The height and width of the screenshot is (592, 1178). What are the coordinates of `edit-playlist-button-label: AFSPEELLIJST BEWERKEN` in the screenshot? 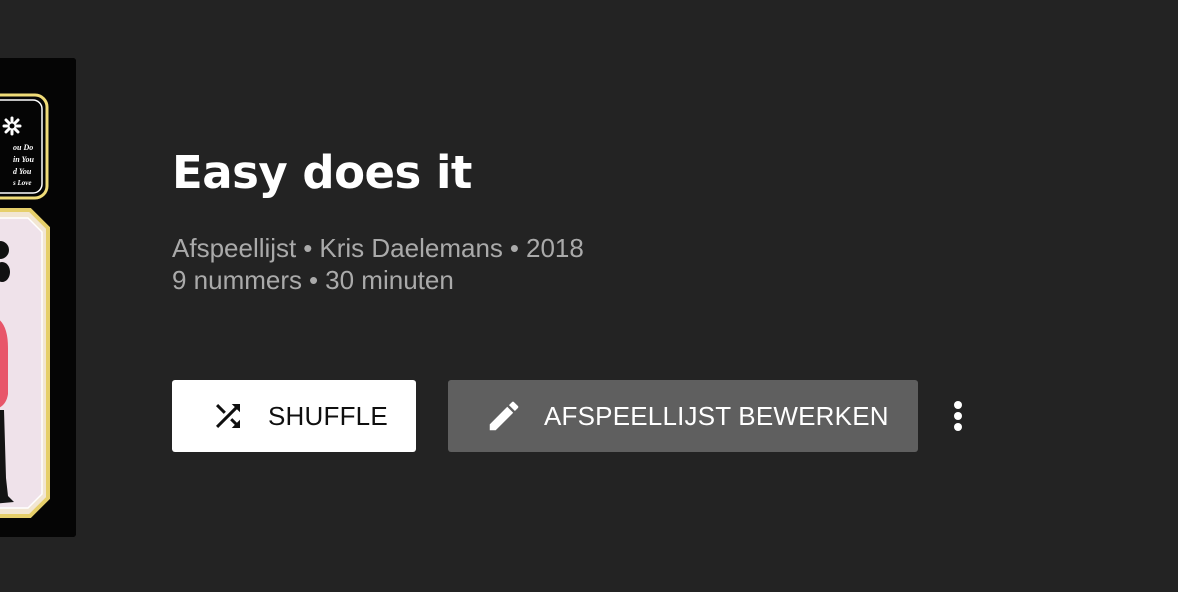 It's located at (716, 415).